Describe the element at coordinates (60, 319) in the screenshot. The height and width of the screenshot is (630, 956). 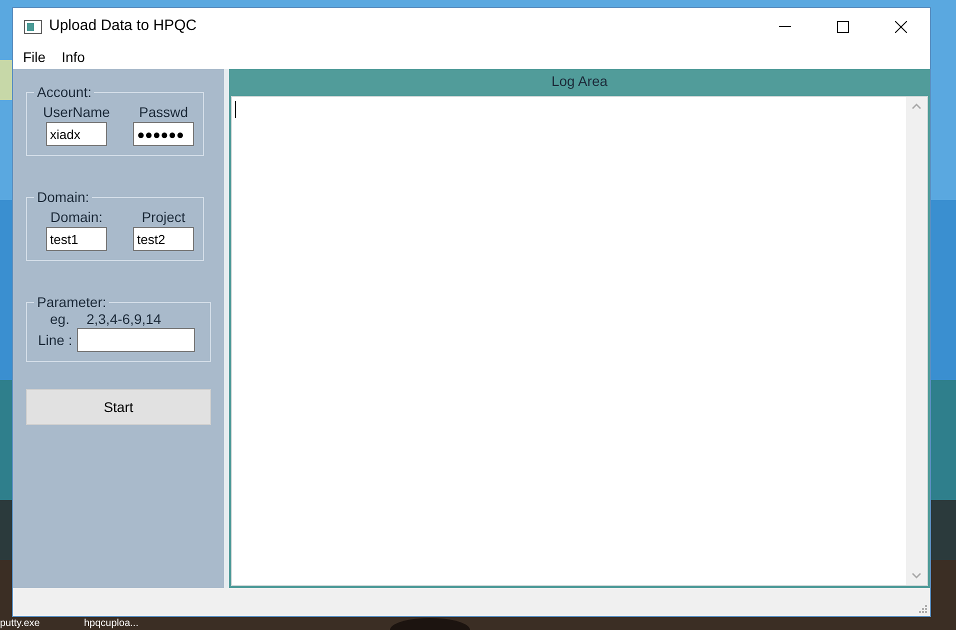
I see `hint-label: eg.` at that location.